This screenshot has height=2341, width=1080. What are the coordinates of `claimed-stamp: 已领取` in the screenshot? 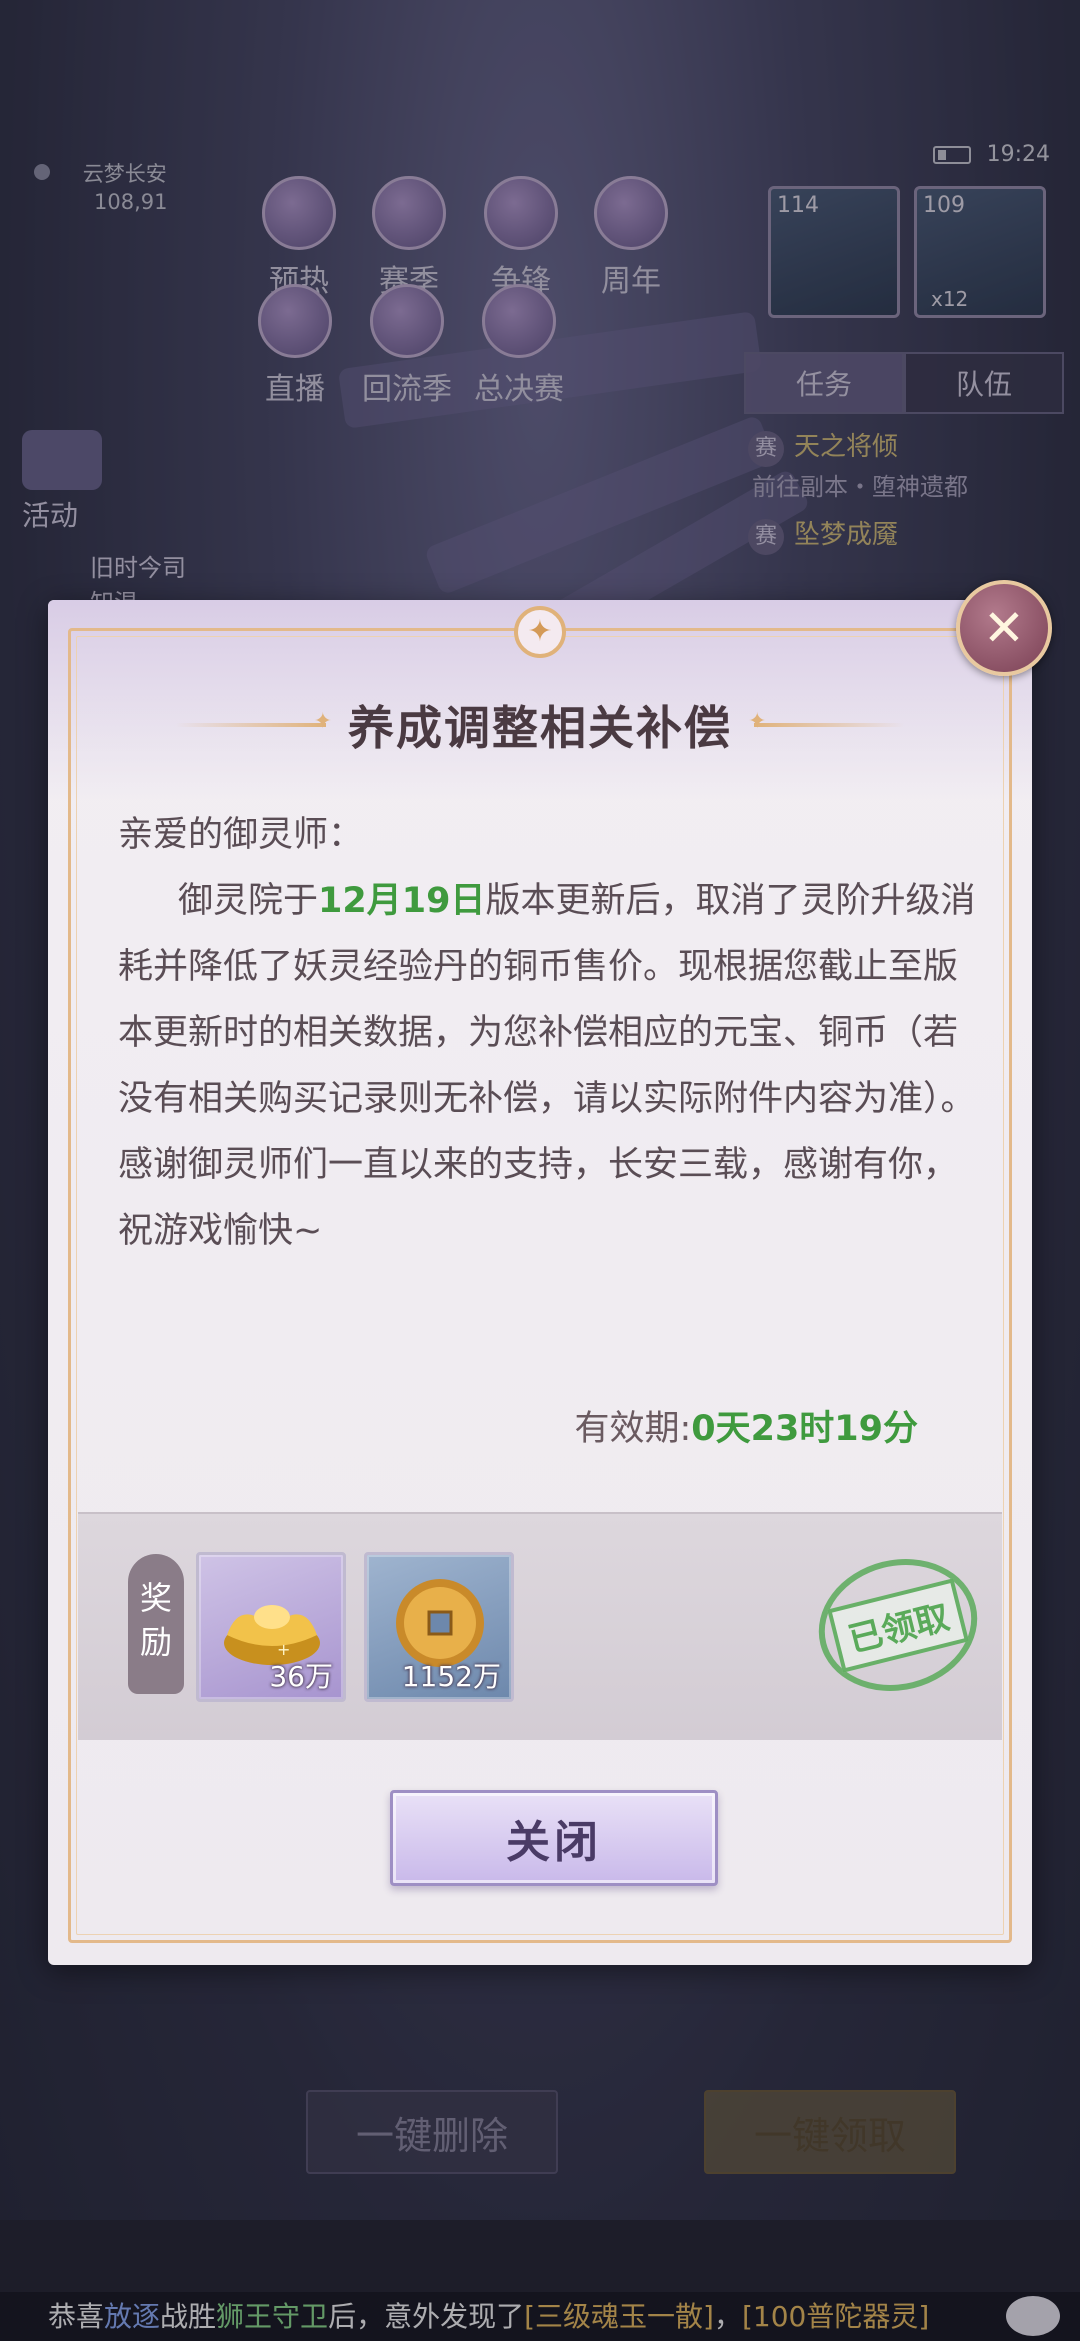 It's located at (898, 1625).